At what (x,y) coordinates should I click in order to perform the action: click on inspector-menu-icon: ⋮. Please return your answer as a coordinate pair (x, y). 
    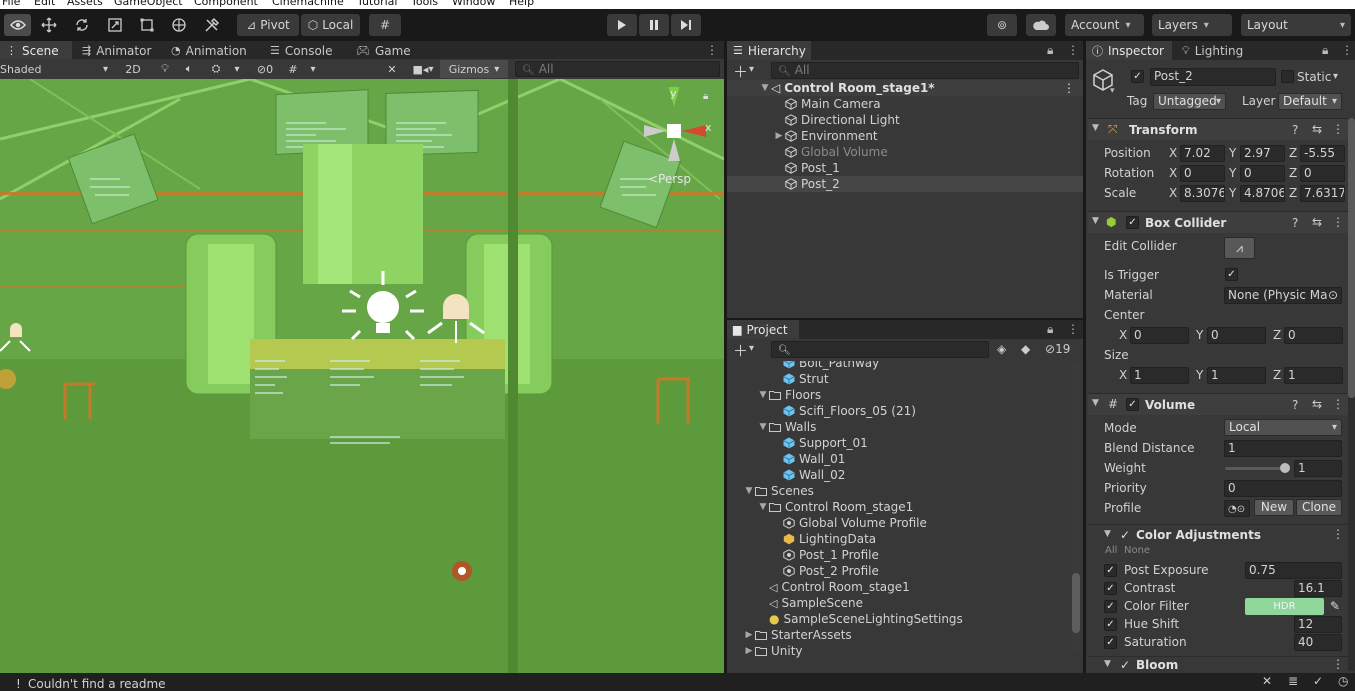
    Looking at the image, I should click on (1347, 50).